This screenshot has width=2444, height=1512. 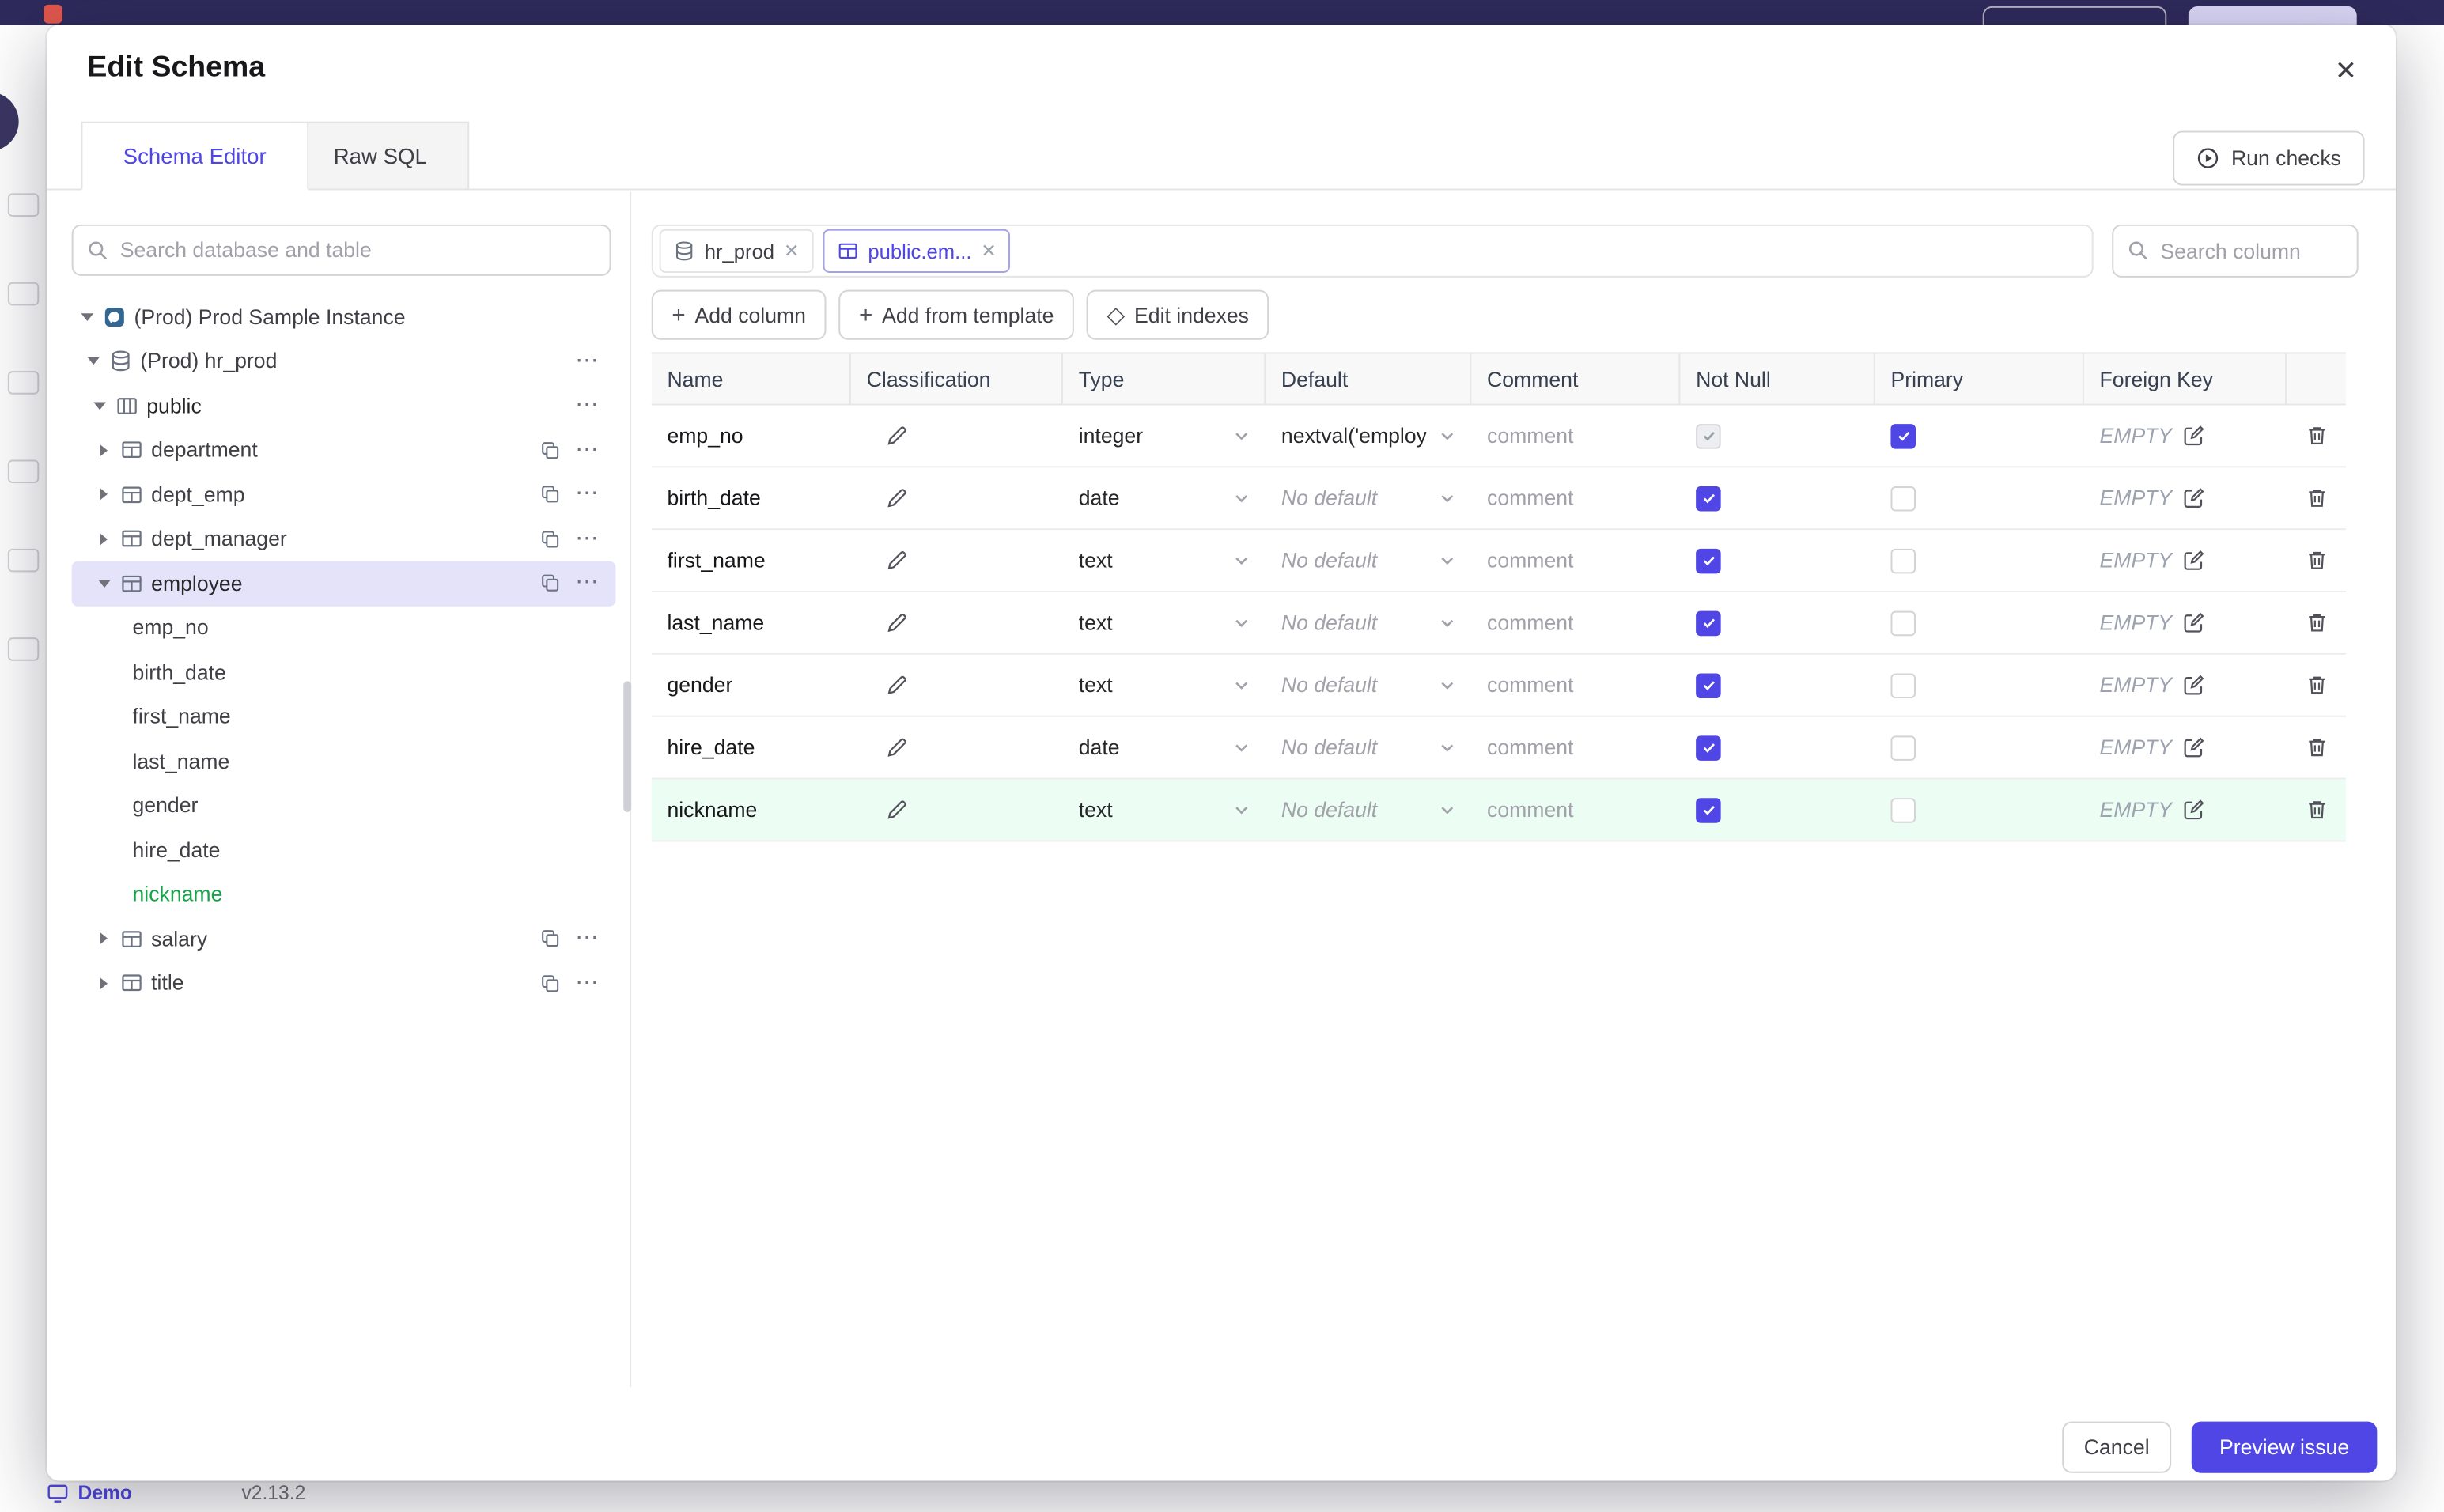 What do you see at coordinates (344, 672) in the screenshot?
I see `tree-column-birth-date: birth_date` at bounding box center [344, 672].